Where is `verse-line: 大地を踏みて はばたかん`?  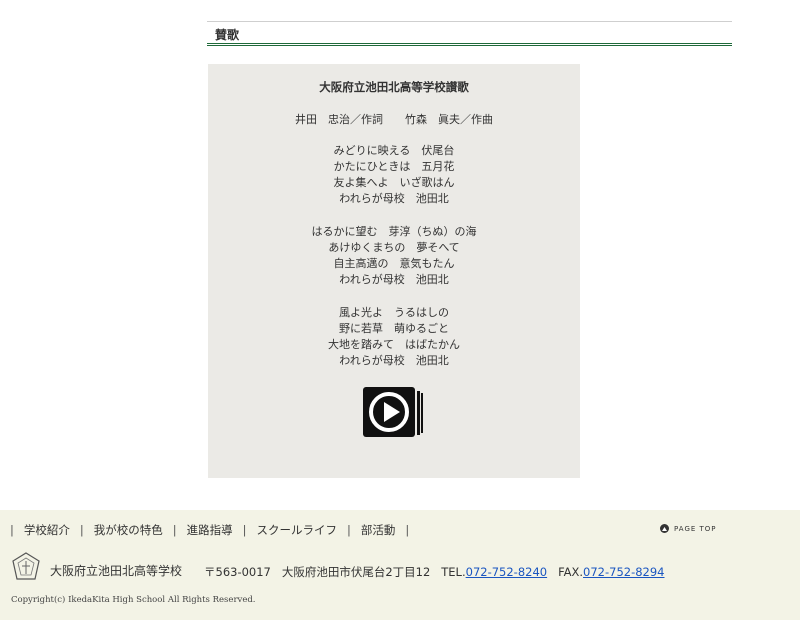
verse-line: 大地を踏みて はばたかん is located at coordinates (394, 344).